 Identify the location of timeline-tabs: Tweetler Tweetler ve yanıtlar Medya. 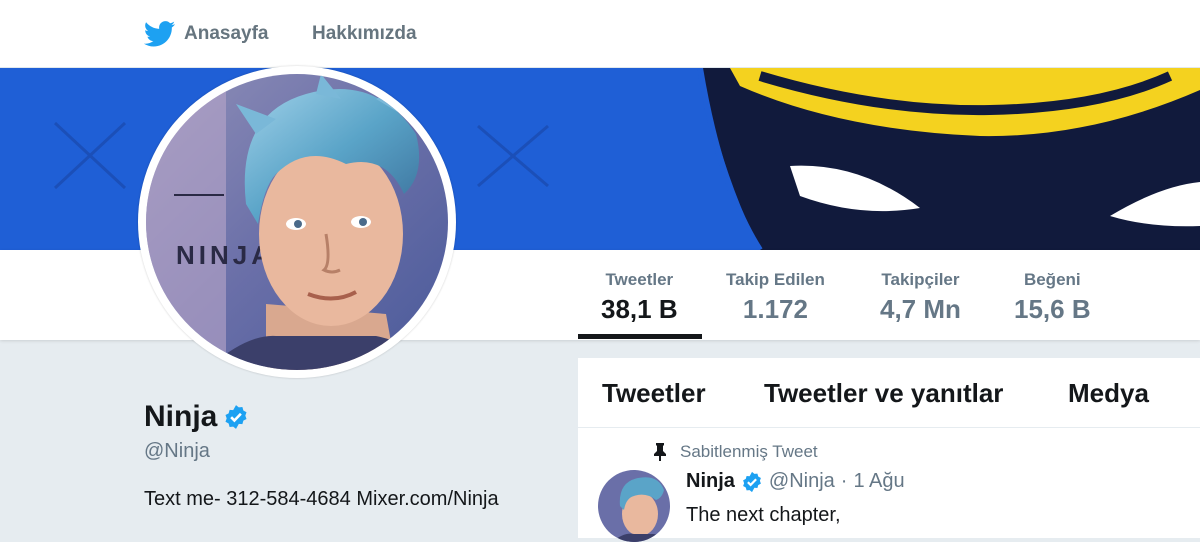
(889, 393).